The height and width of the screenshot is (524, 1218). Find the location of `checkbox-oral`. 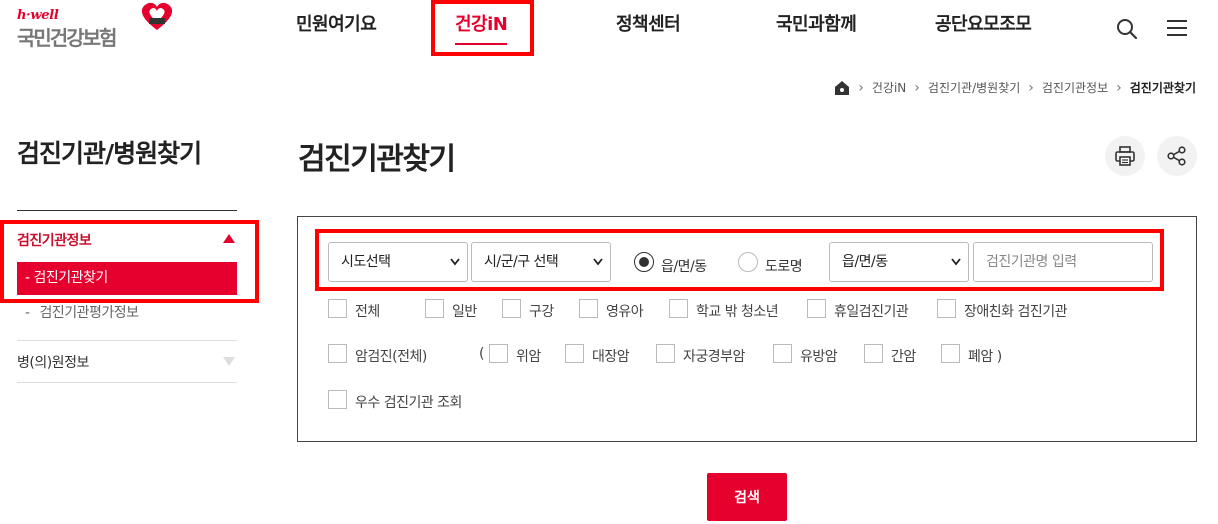

checkbox-oral is located at coordinates (511, 308).